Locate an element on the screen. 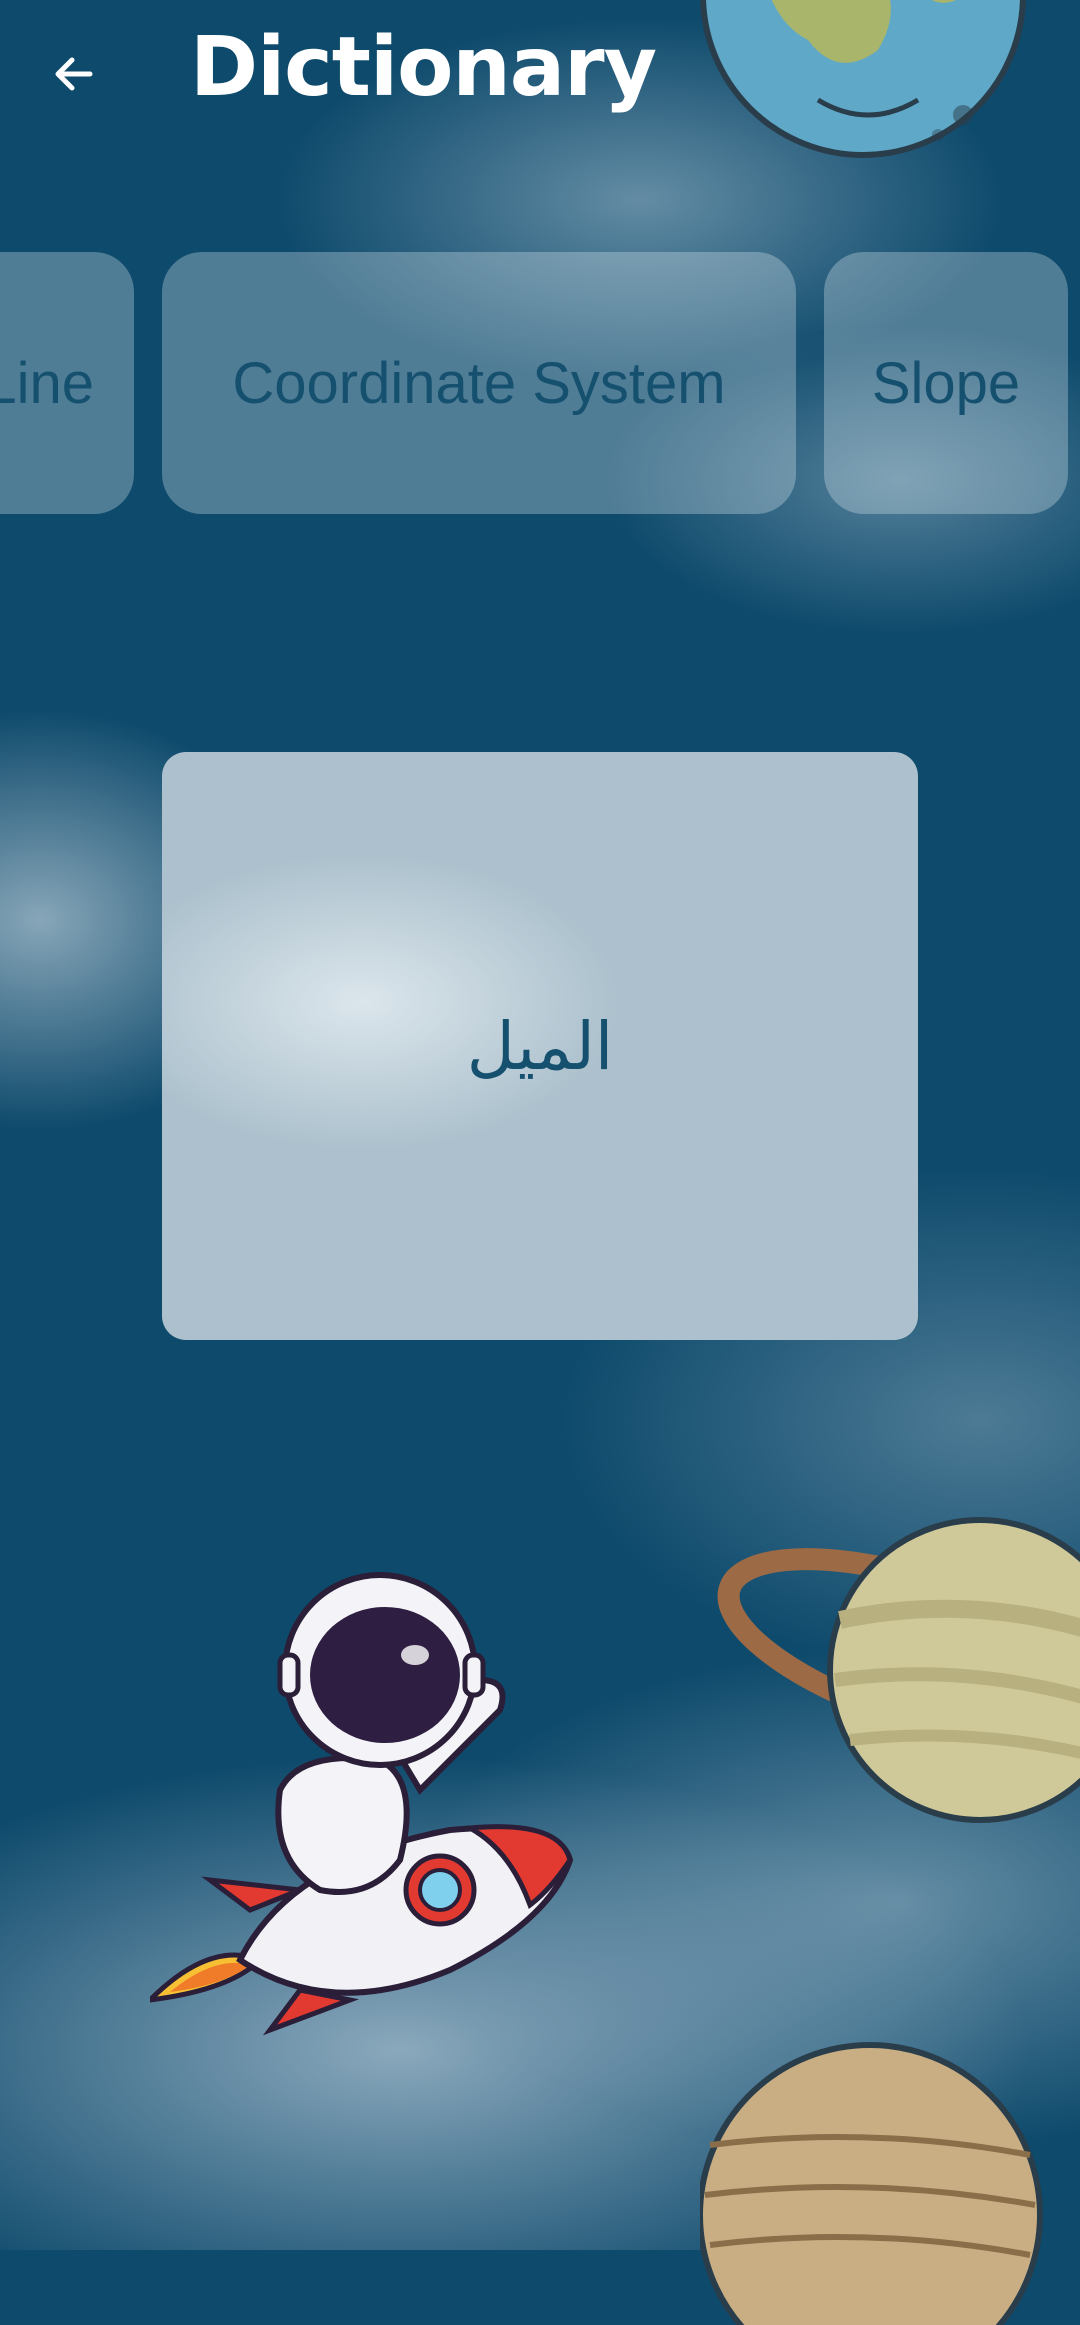  term-chip-label: Coordinate System is located at coordinates (479, 383).